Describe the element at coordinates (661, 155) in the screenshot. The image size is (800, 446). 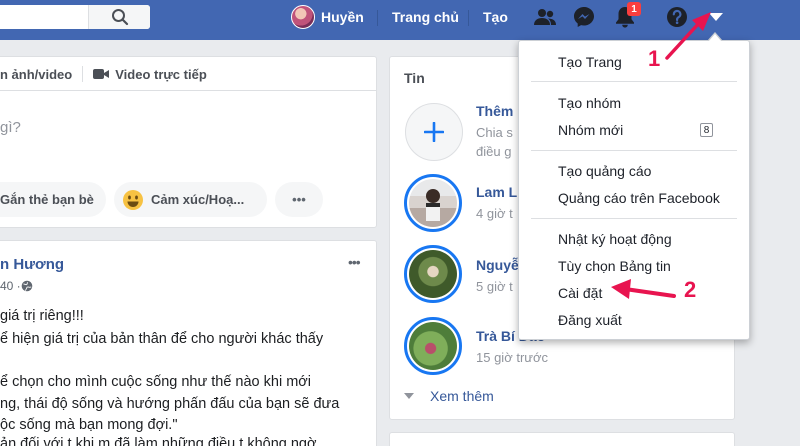
I see `annotation-arrows` at that location.